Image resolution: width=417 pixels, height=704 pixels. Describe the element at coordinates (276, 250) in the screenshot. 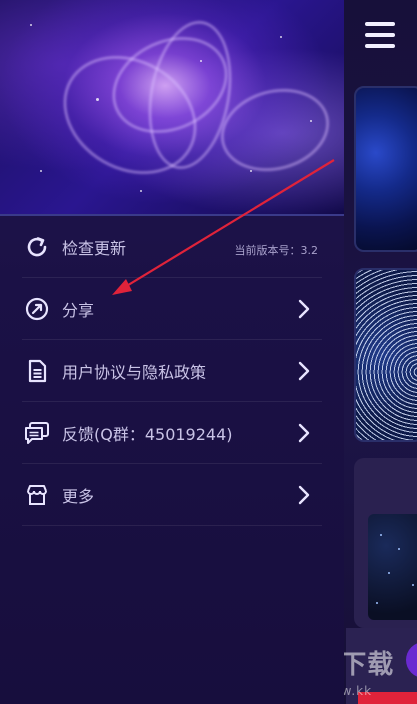

I see `version-text: 当前版本号：3.2` at that location.